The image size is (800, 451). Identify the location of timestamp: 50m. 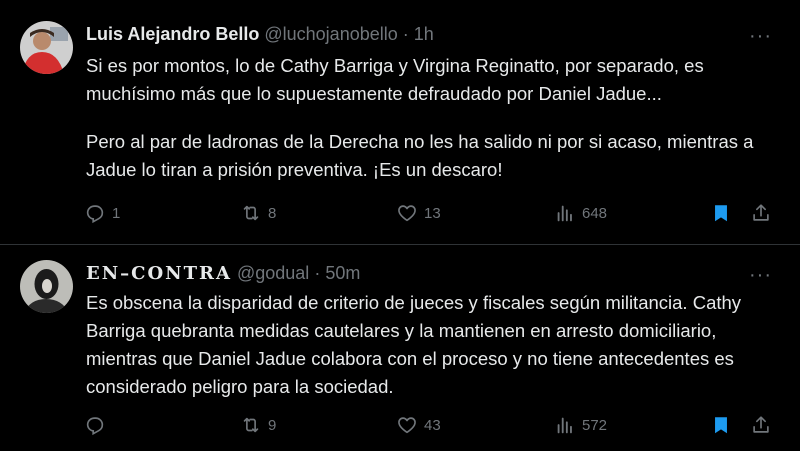
(342, 273).